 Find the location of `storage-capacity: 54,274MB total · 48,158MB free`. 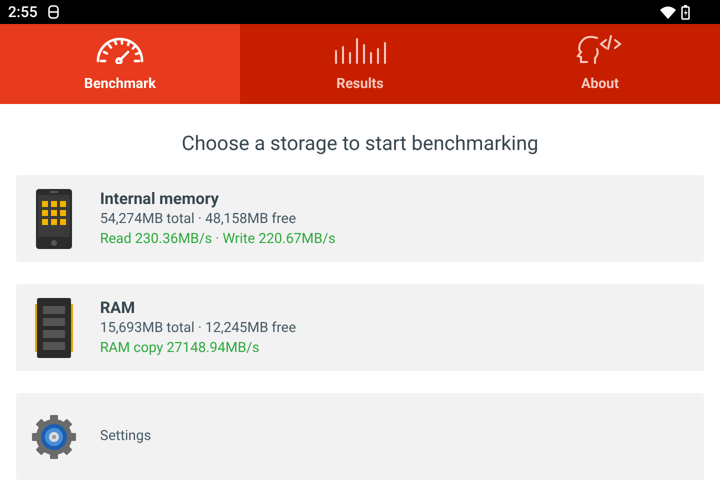

storage-capacity: 54,274MB total · 48,158MB free is located at coordinates (198, 219).